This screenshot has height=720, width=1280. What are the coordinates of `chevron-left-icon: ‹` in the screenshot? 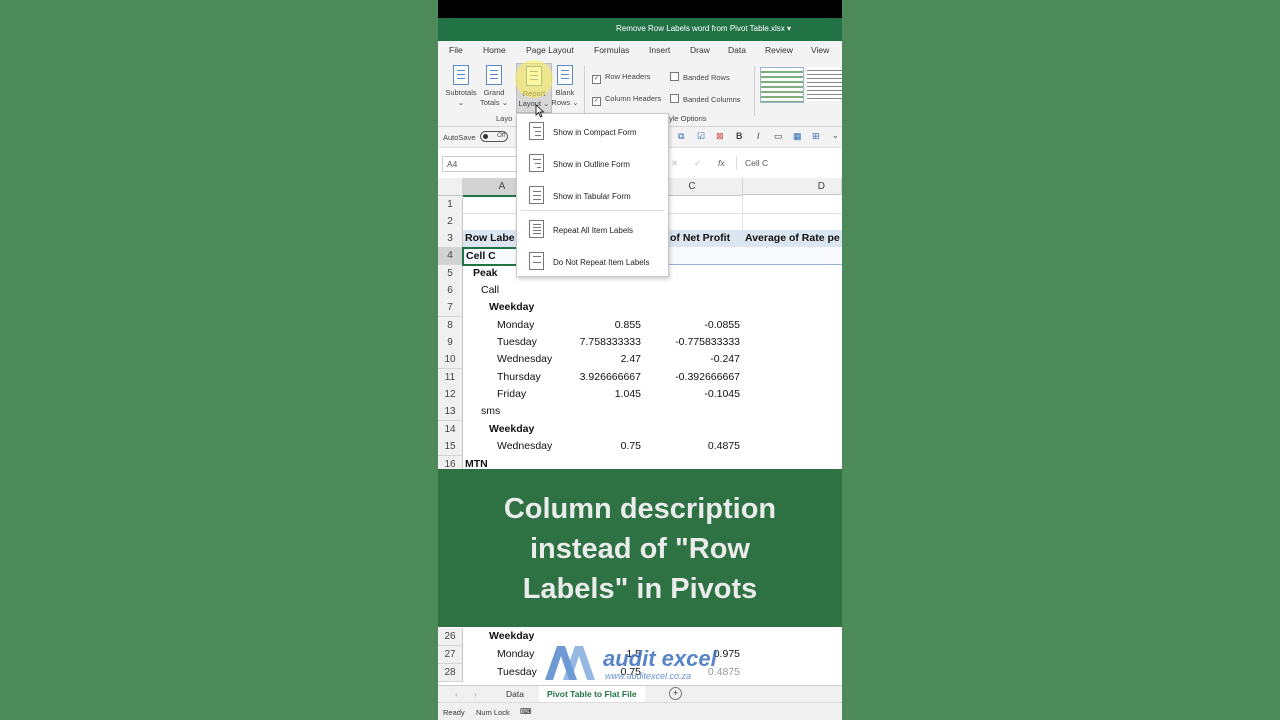 It's located at (456, 694).